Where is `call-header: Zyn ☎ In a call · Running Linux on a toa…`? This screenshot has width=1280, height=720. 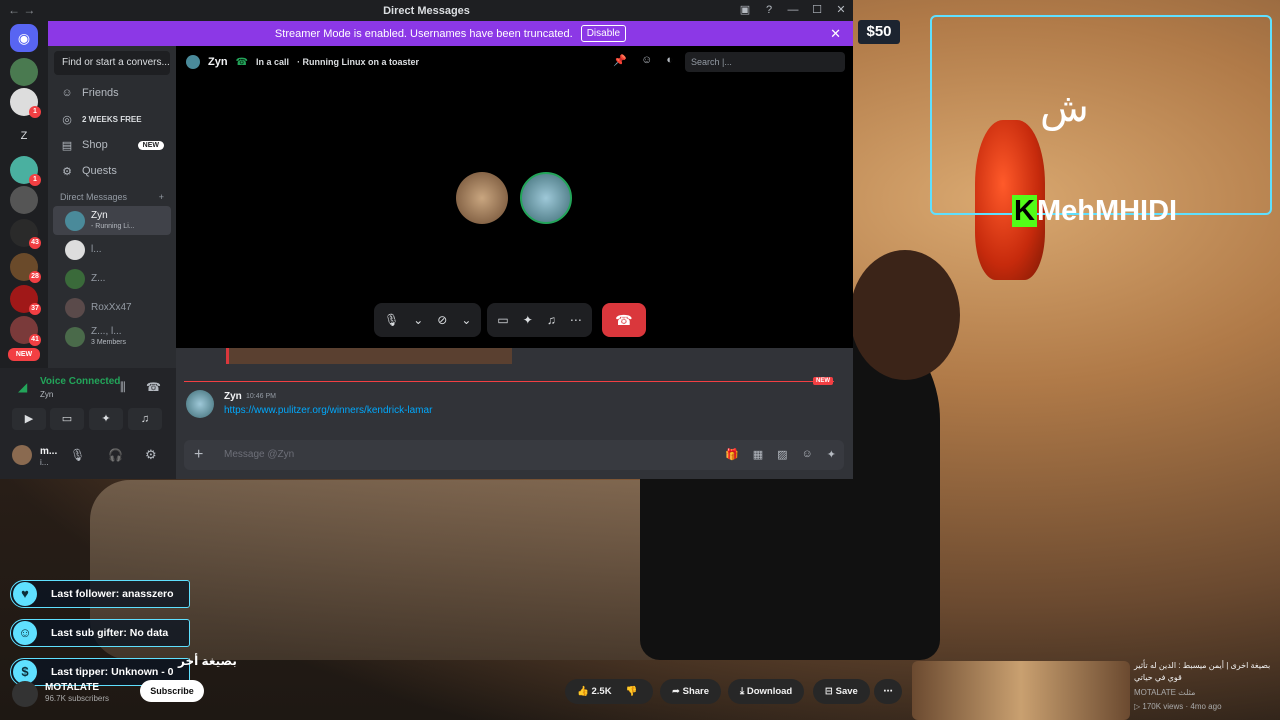 call-header: Zyn ☎ In a call · Running Linux on a toa… is located at coordinates (514, 62).